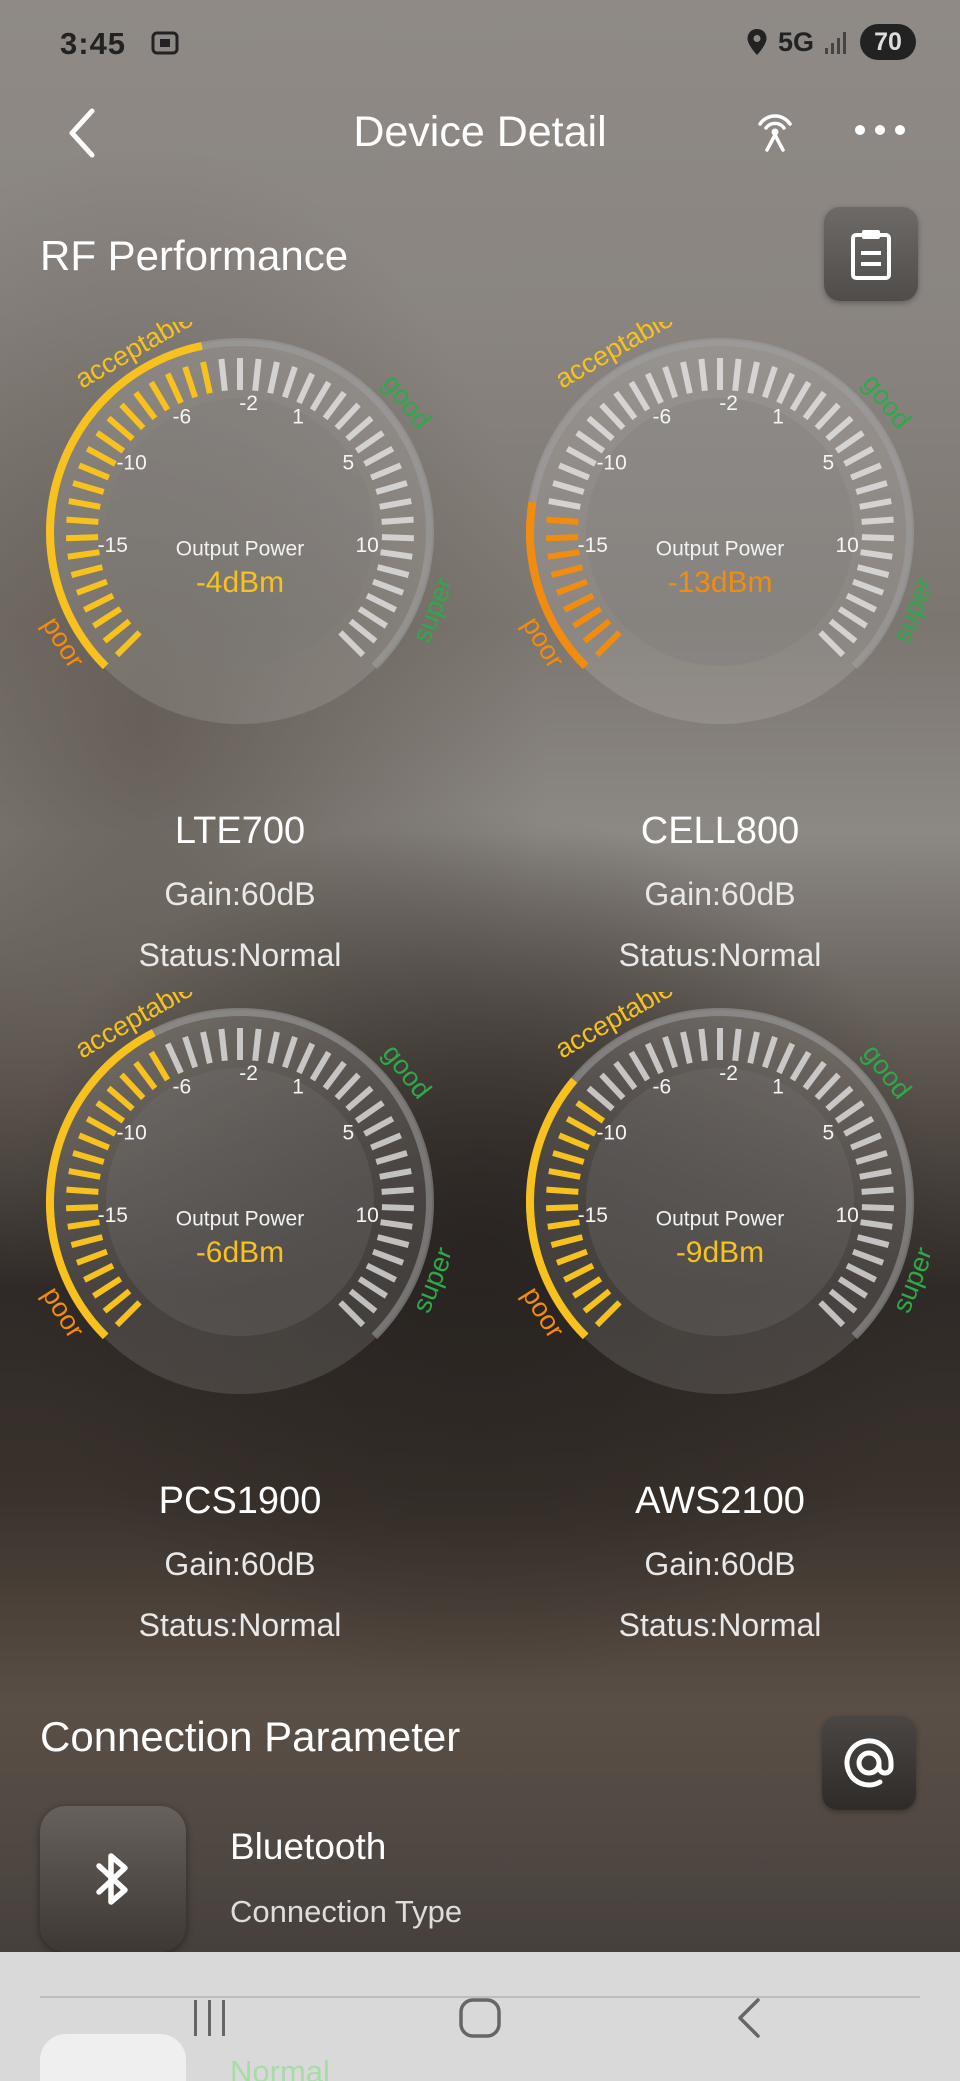 The image size is (960, 2081). I want to click on bluetooth-tile, so click(113, 1879).